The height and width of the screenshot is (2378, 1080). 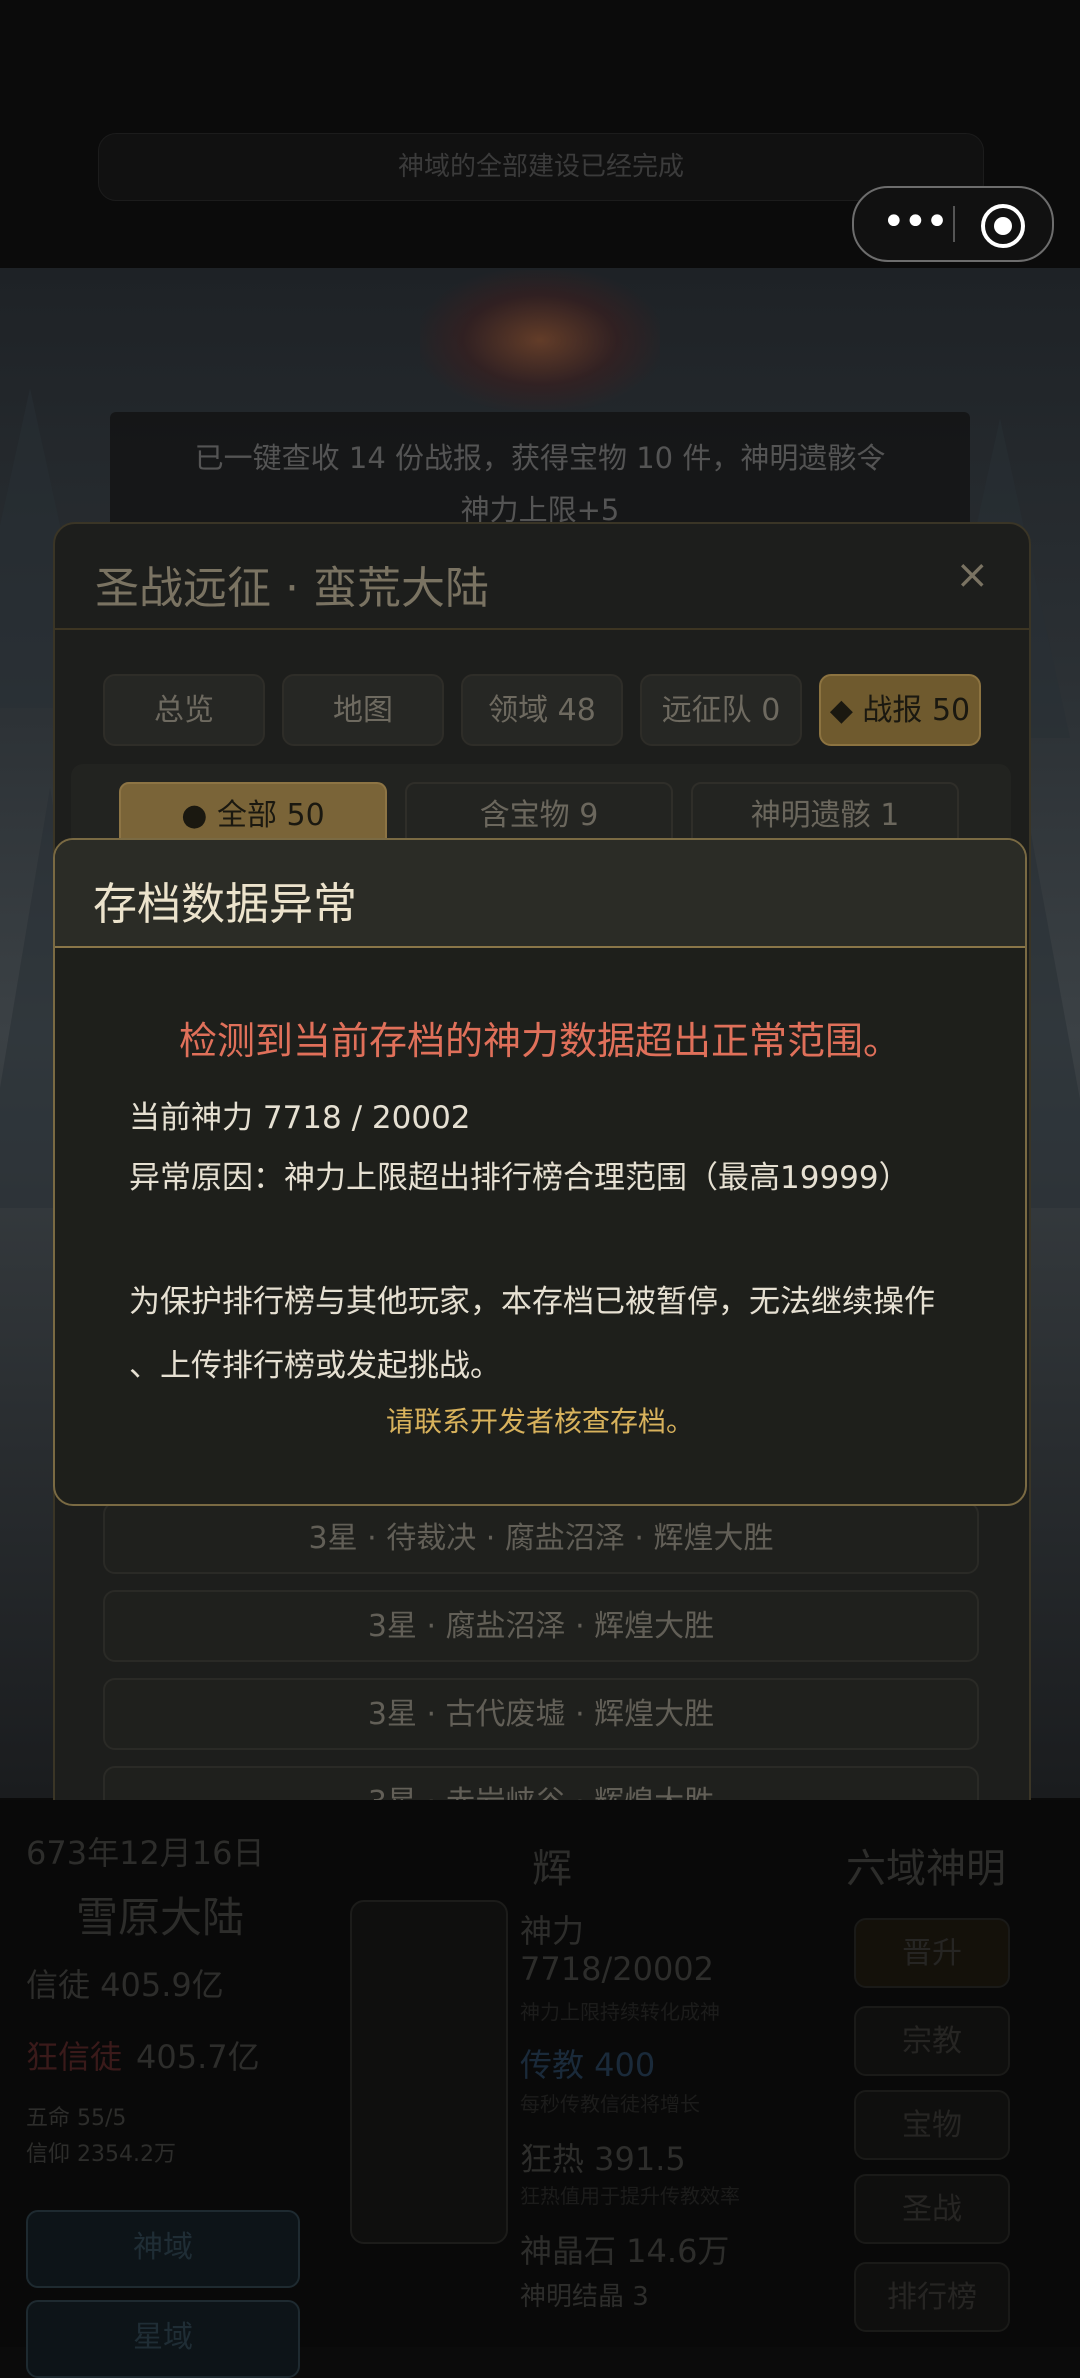 I want to click on tab-reports: ◆ 战报 50, so click(x=900, y=710).